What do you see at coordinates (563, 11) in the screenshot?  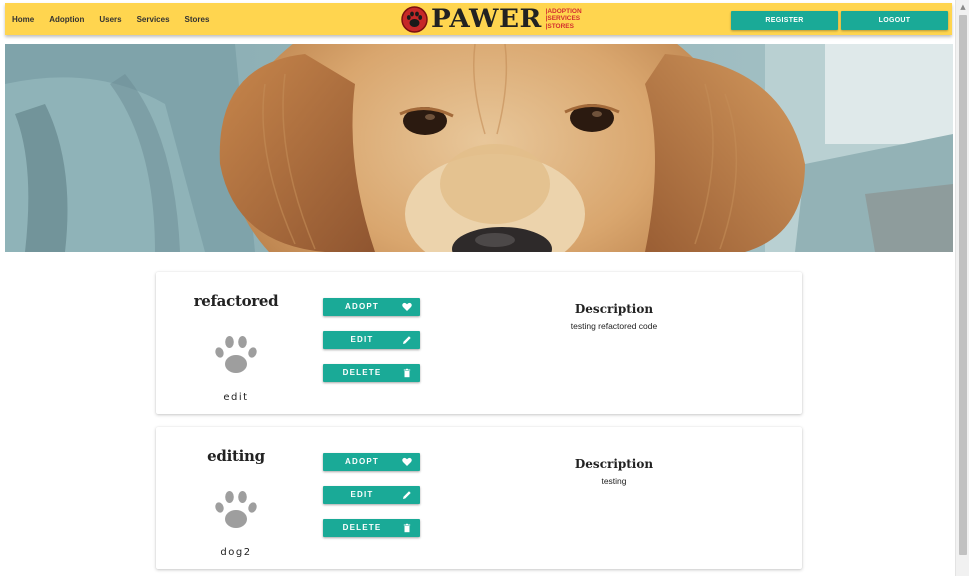 I see `brand-subtitle-adoption: |ADOPTION` at bounding box center [563, 11].